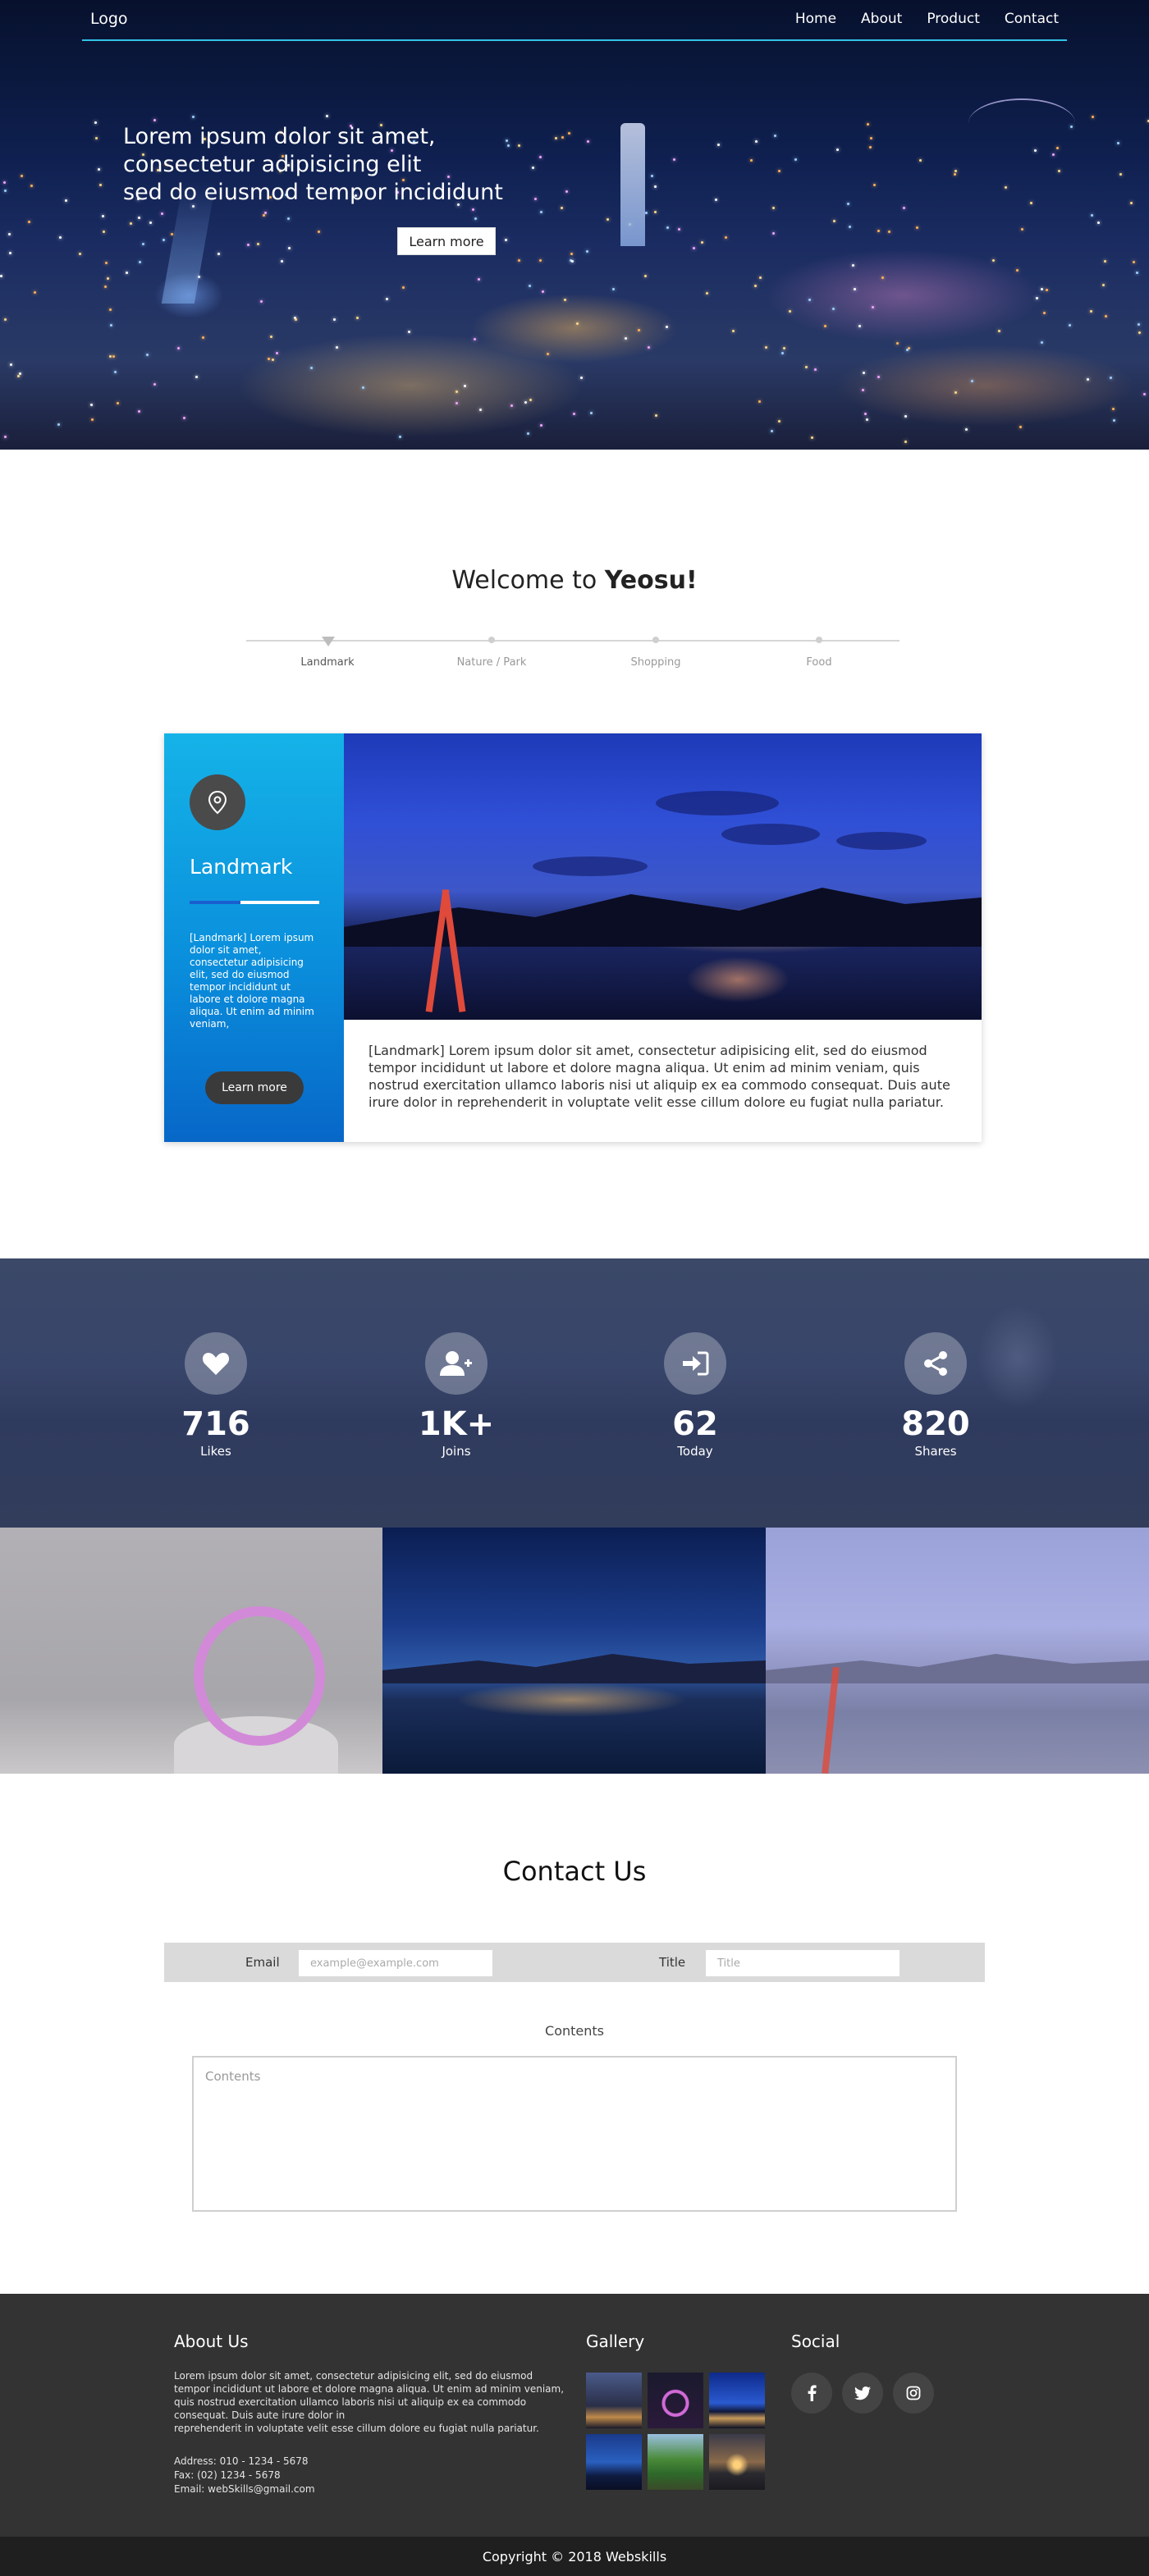 The image size is (1149, 2576). Describe the element at coordinates (109, 19) in the screenshot. I see `logo: Logo` at that location.